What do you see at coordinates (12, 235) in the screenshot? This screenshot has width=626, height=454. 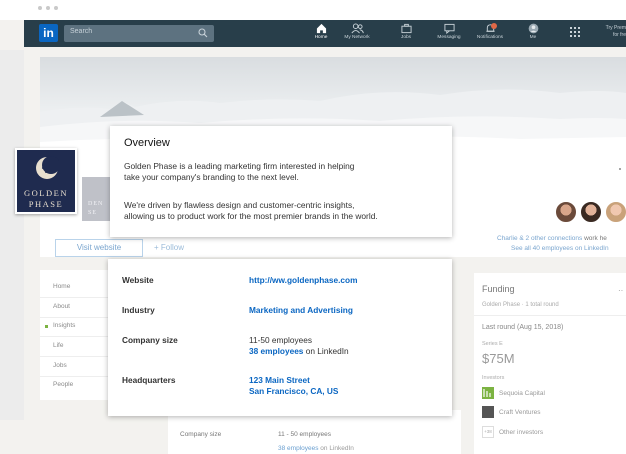 I see `window-shadow` at bounding box center [12, 235].